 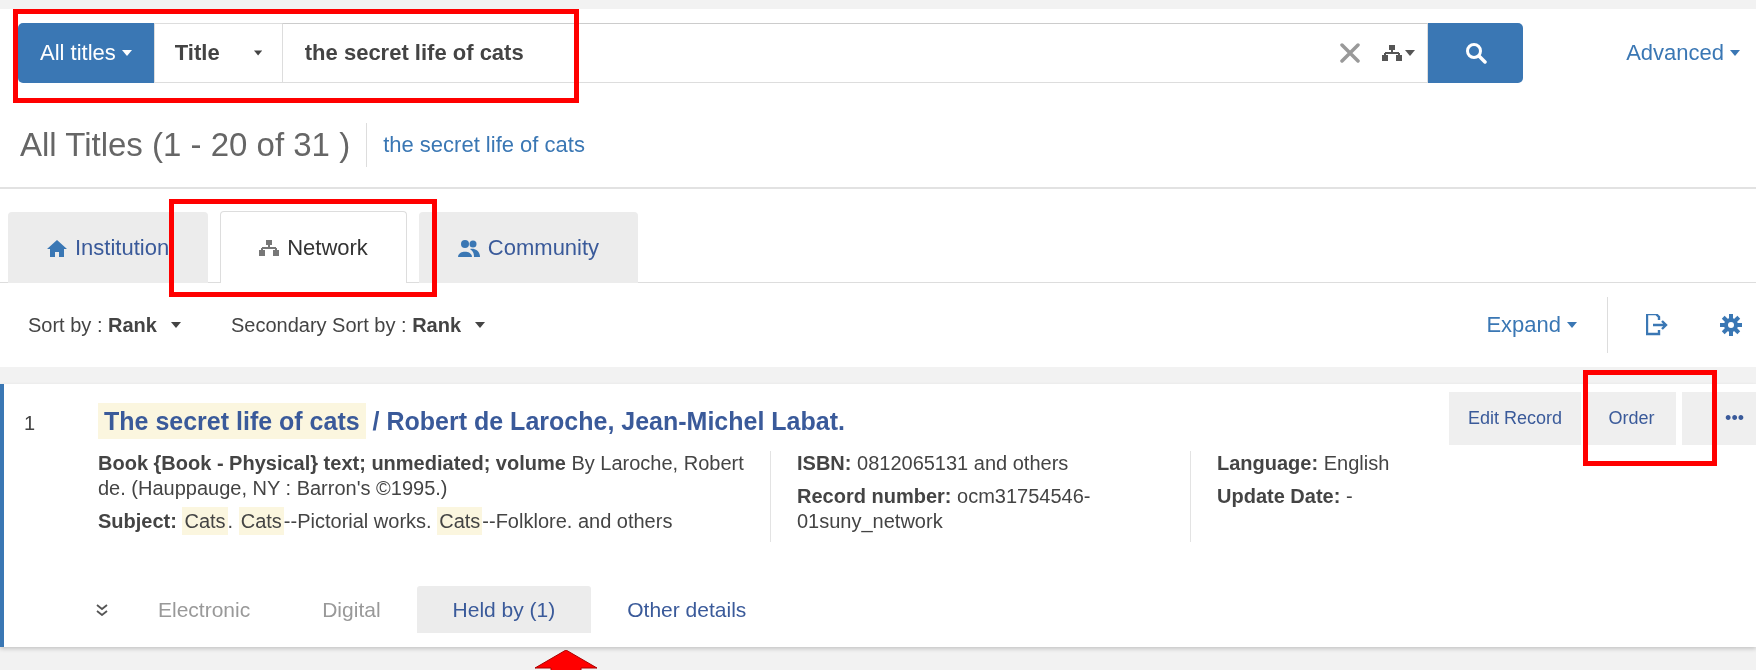 What do you see at coordinates (1683, 52) in the screenshot?
I see `advanced-link: Advanced` at bounding box center [1683, 52].